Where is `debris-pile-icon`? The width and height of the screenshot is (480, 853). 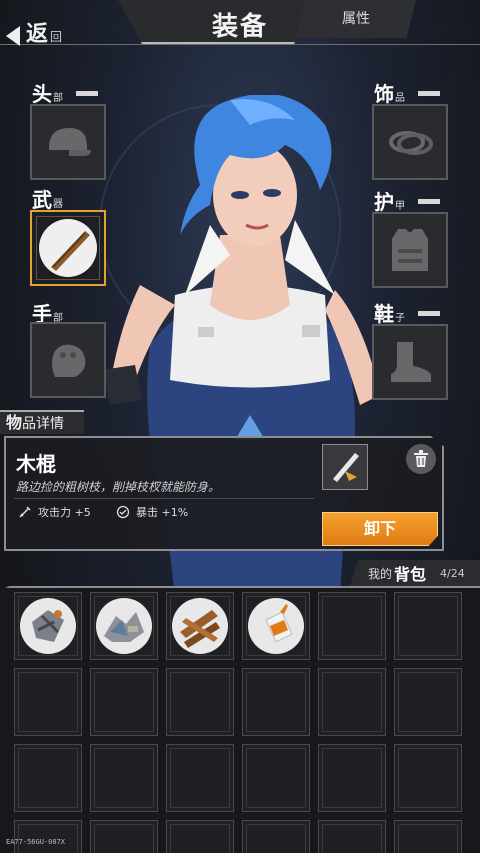
debris-pile-icon is located at coordinates (124, 627).